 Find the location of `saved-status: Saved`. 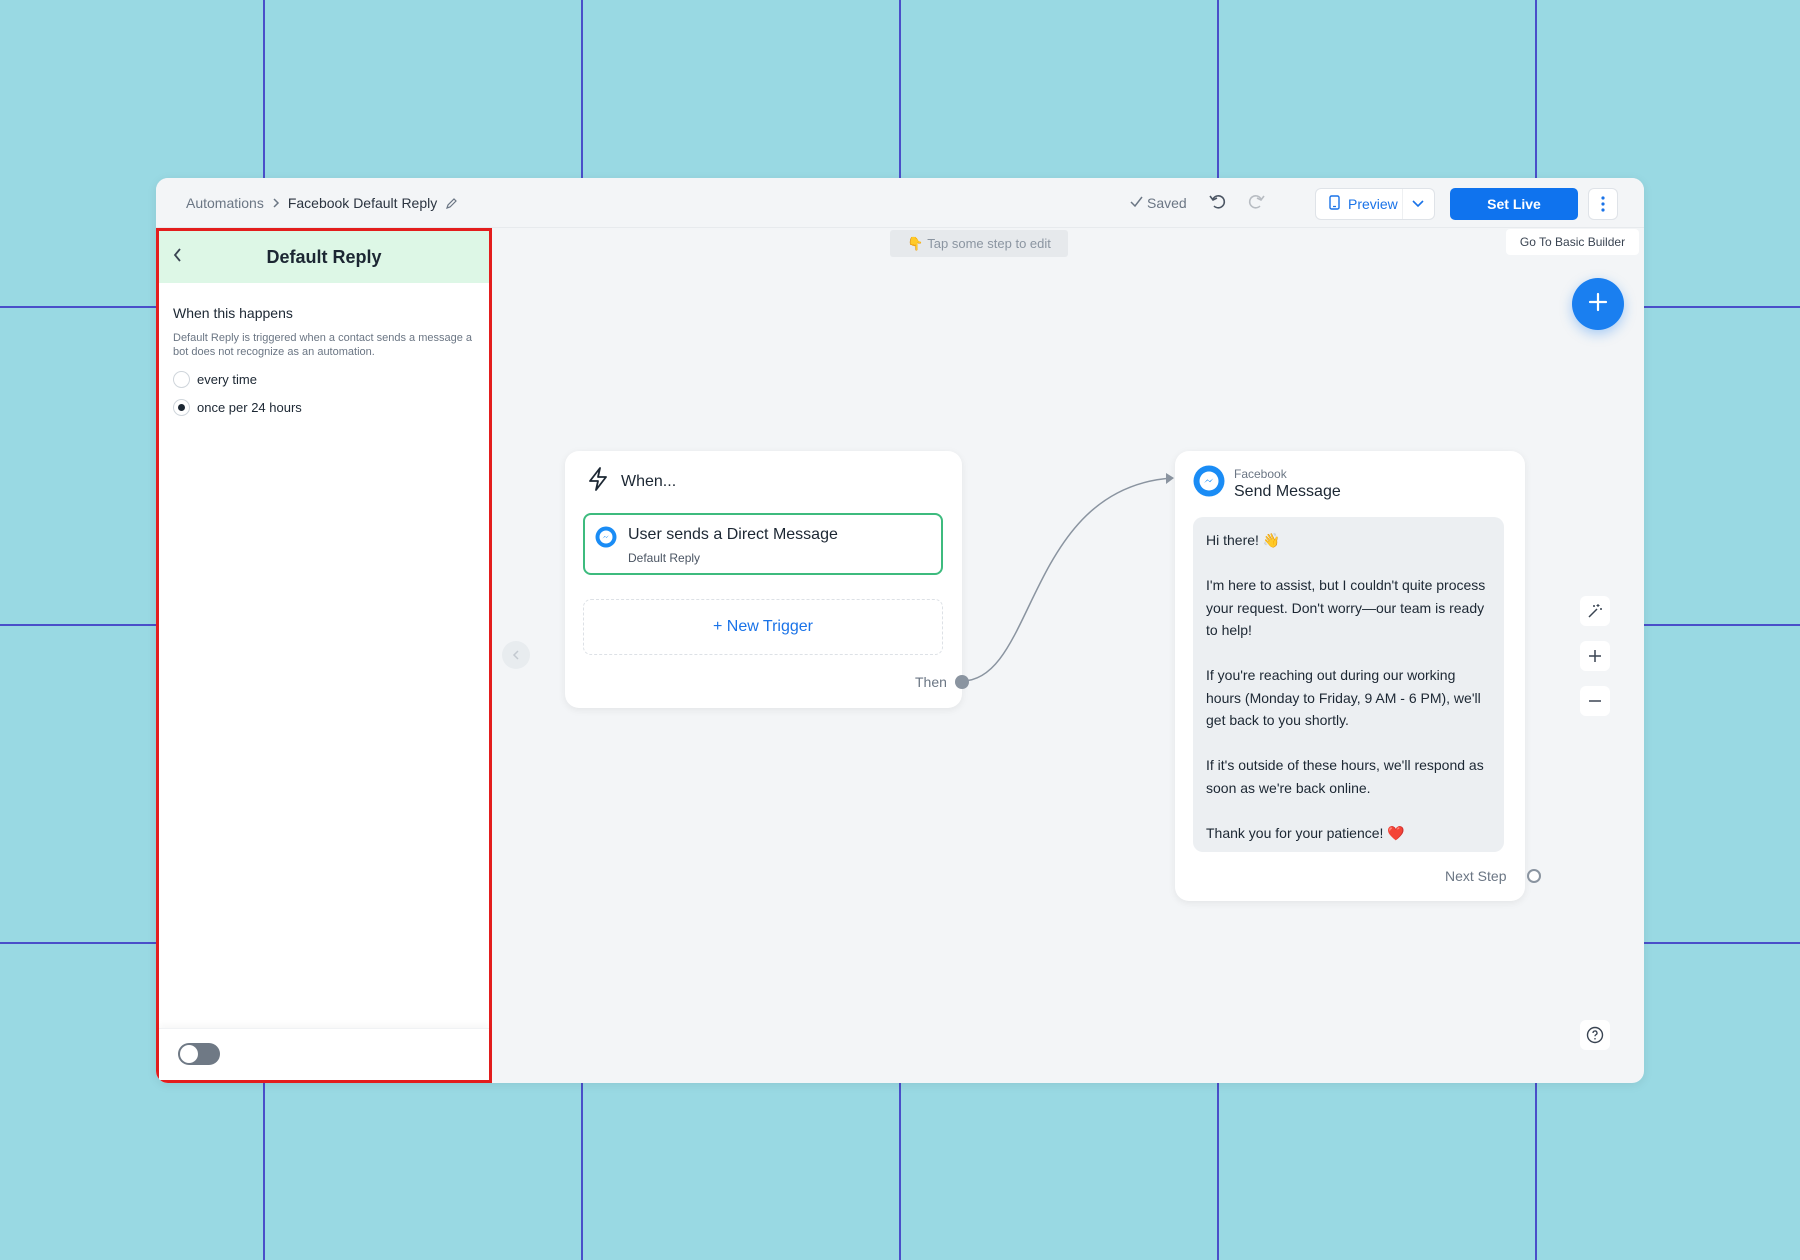

saved-status: Saved is located at coordinates (1158, 203).